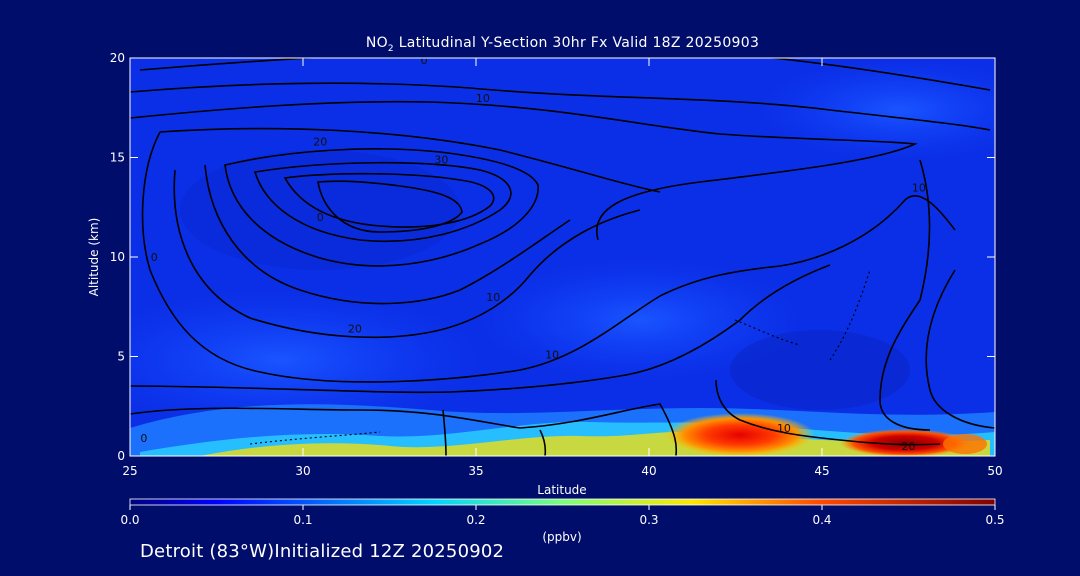 This screenshot has width=1080, height=576. I want to click on colorbar: 0.0 0.1 0.2 0.3 0.4 0.5 (ppbv), so click(562, 521).